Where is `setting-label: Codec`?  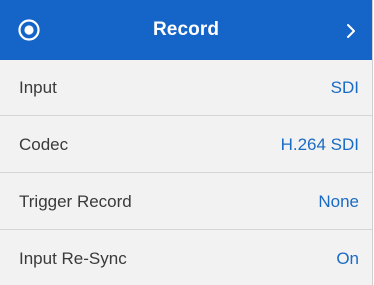
setting-label: Codec is located at coordinates (44, 144).